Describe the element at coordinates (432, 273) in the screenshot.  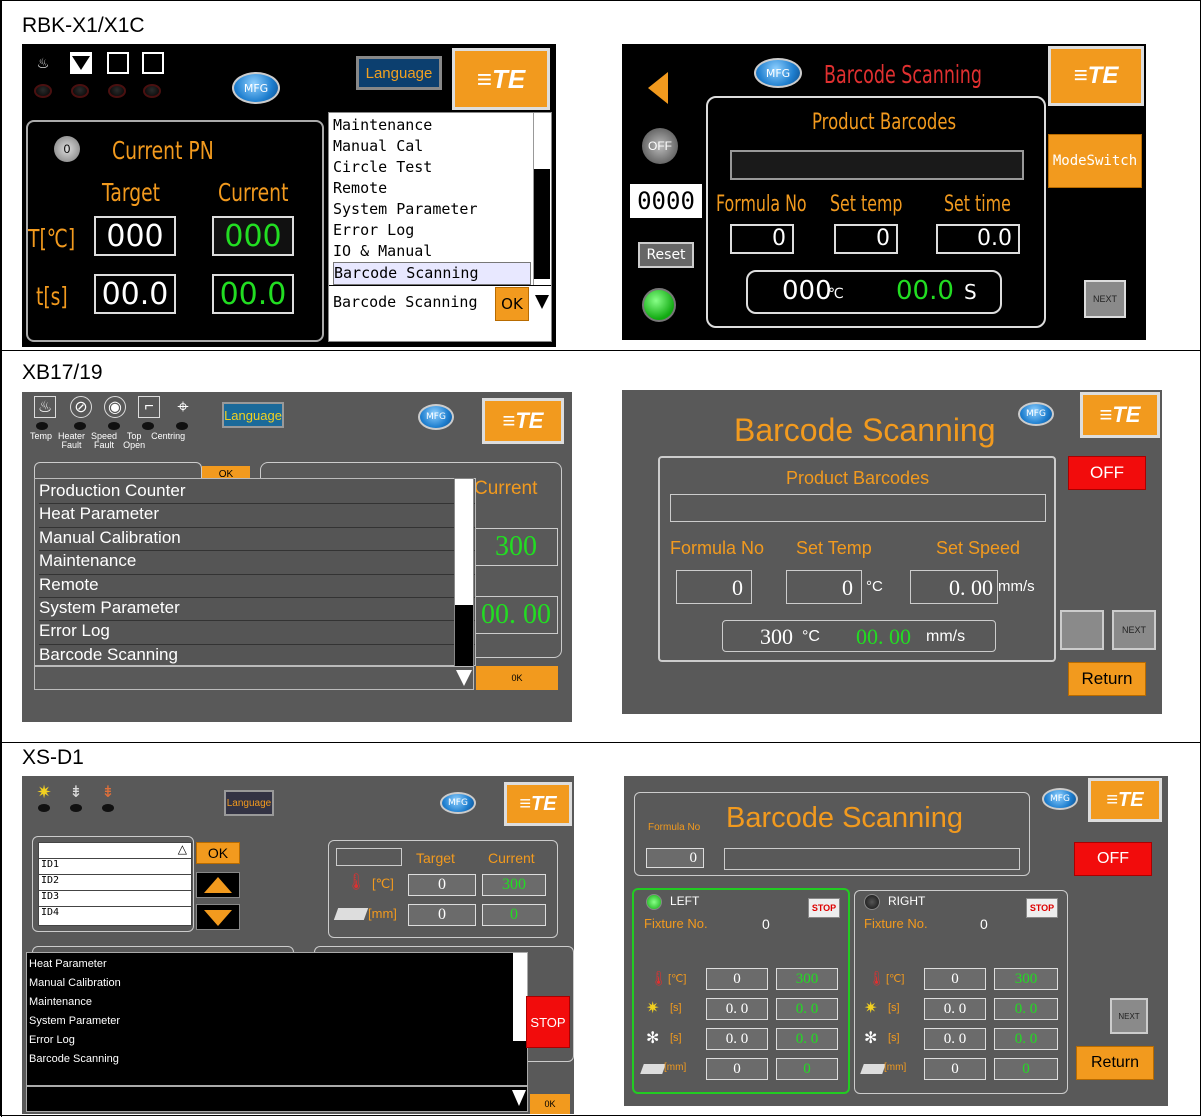
I see `menu-item-selected: Barcode Scanning` at that location.